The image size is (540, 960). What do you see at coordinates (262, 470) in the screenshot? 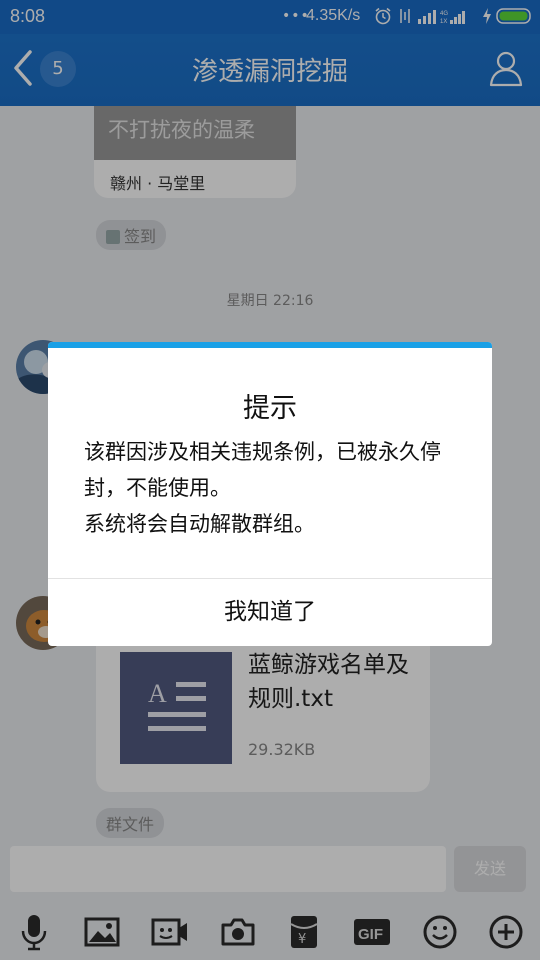
I see `dialog-message-line: 该群因涉及相关违规条例，已被永久停封，不能使用。` at bounding box center [262, 470].